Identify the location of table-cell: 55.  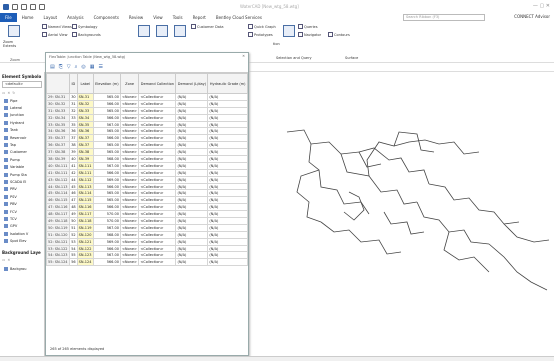
(73, 255).